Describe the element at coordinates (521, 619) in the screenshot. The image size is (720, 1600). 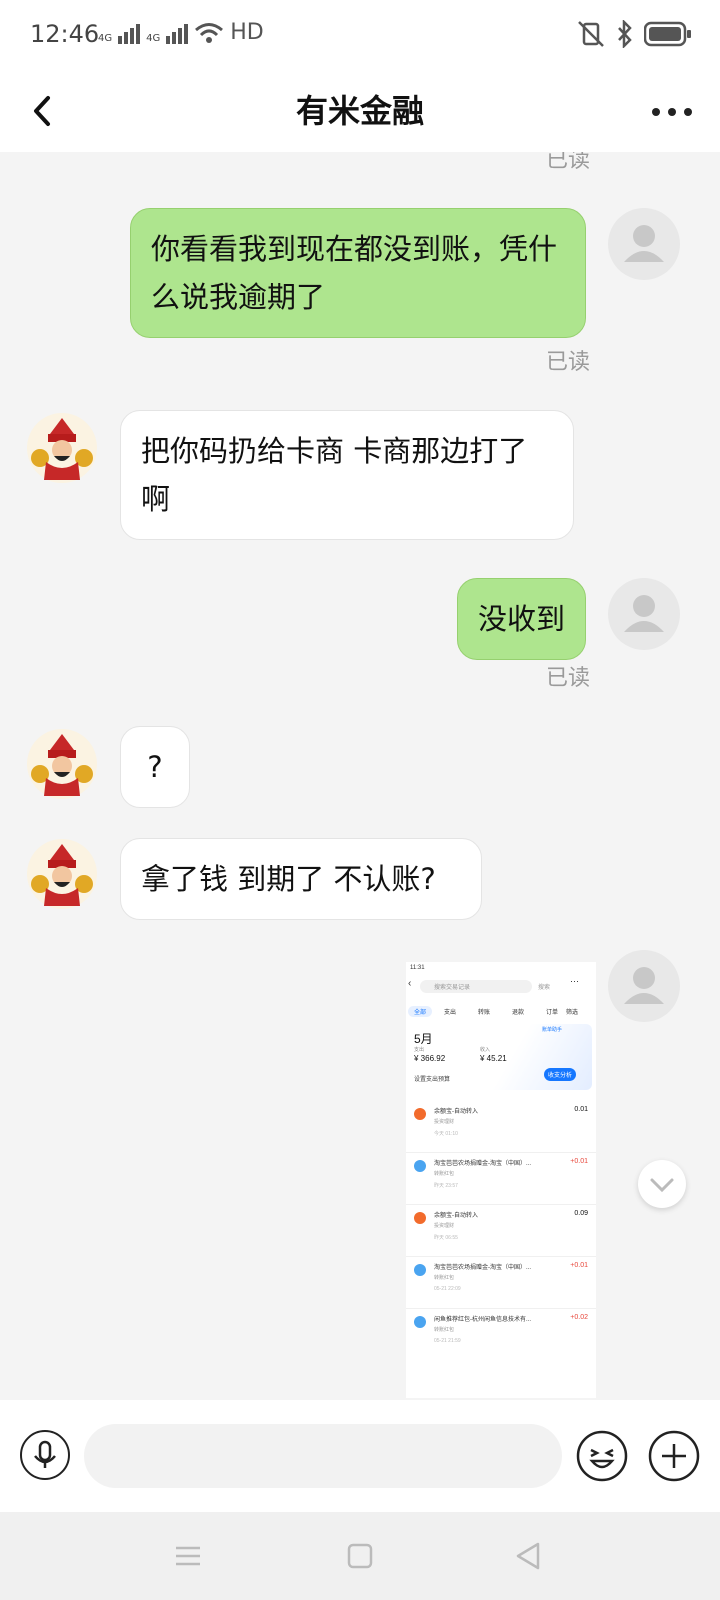
I see `message-bubble-outgoing: 没收到` at that location.